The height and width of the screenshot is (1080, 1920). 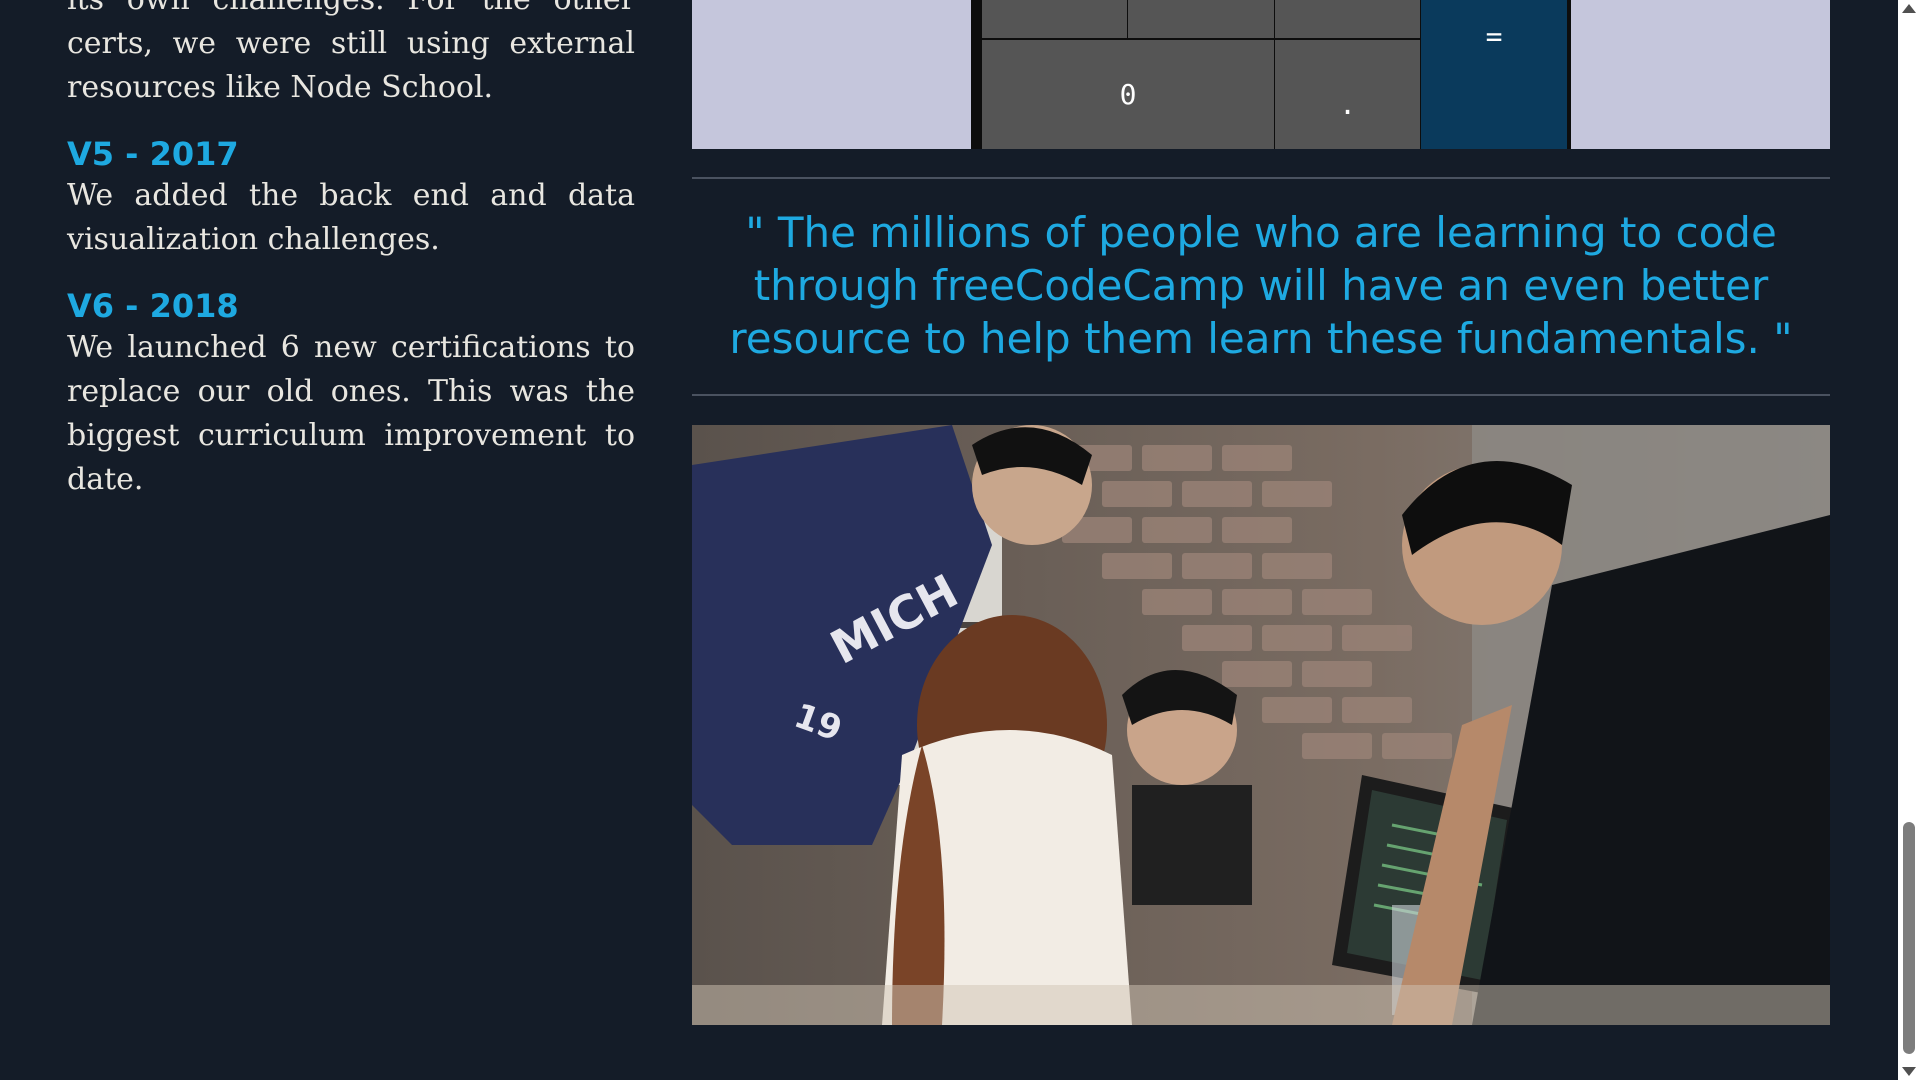 I want to click on quote-bottom-divider, so click(x=1261, y=395).